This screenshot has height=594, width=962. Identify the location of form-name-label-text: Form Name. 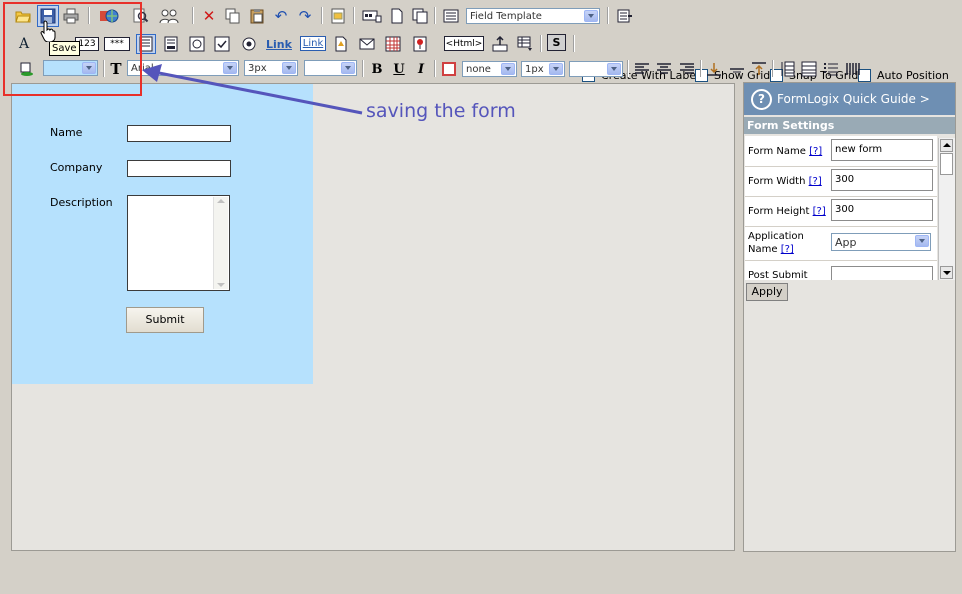
(777, 151).